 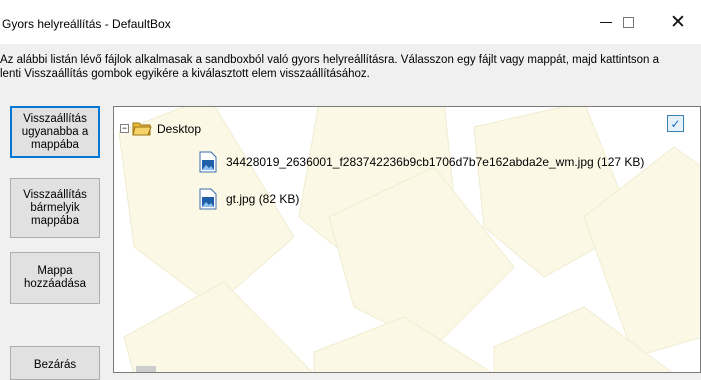 I want to click on tree-node-desktop: − Desktop, so click(x=160, y=128).